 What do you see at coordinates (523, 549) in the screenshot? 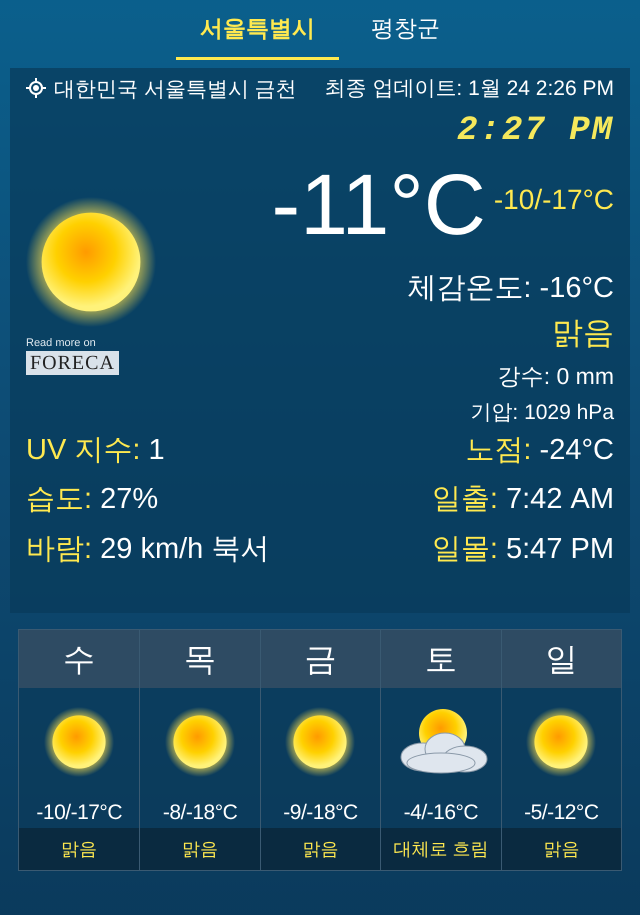
I see `weather-detail: 일몰: 5:47 PM` at bounding box center [523, 549].